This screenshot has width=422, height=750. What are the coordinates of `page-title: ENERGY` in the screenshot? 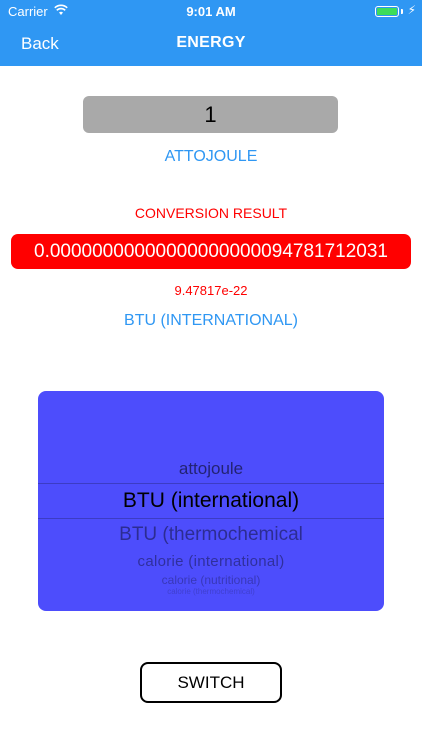 It's located at (211, 42).